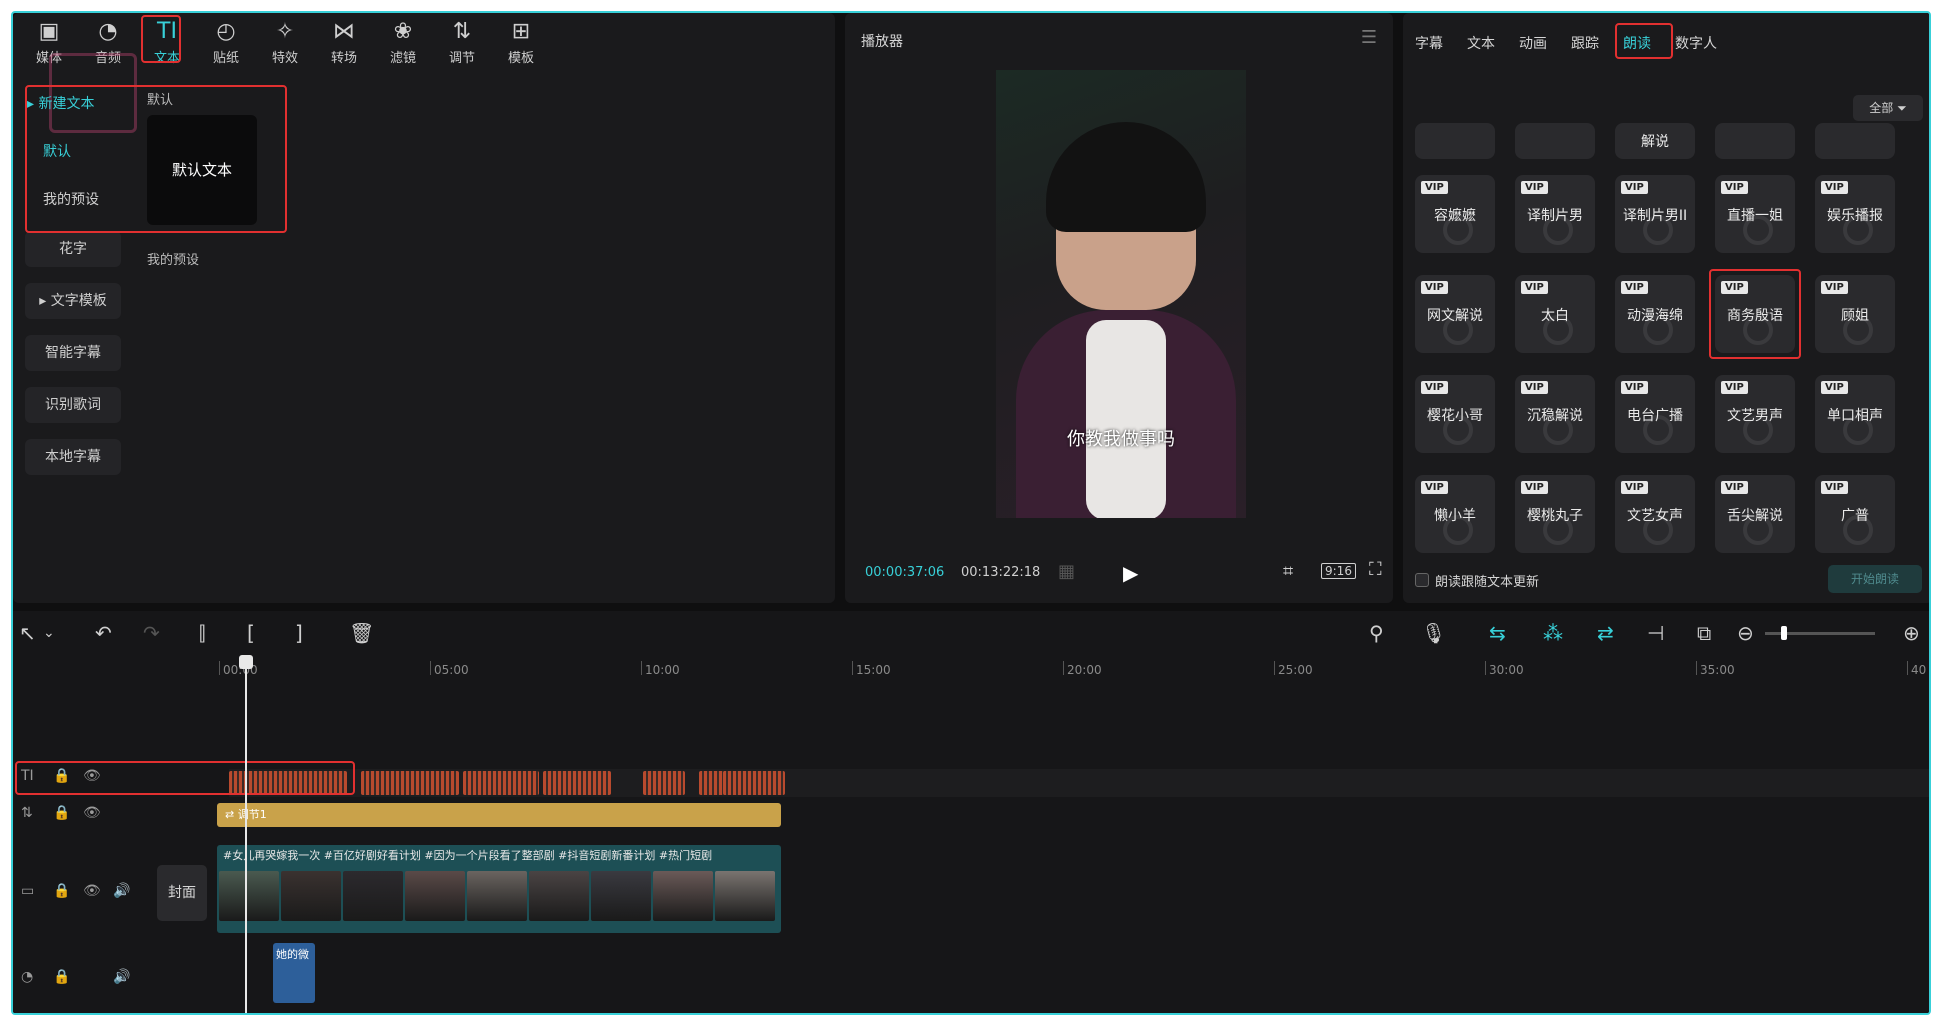  Describe the element at coordinates (299, 633) in the screenshot. I see `trim-right-icon: ]` at that location.